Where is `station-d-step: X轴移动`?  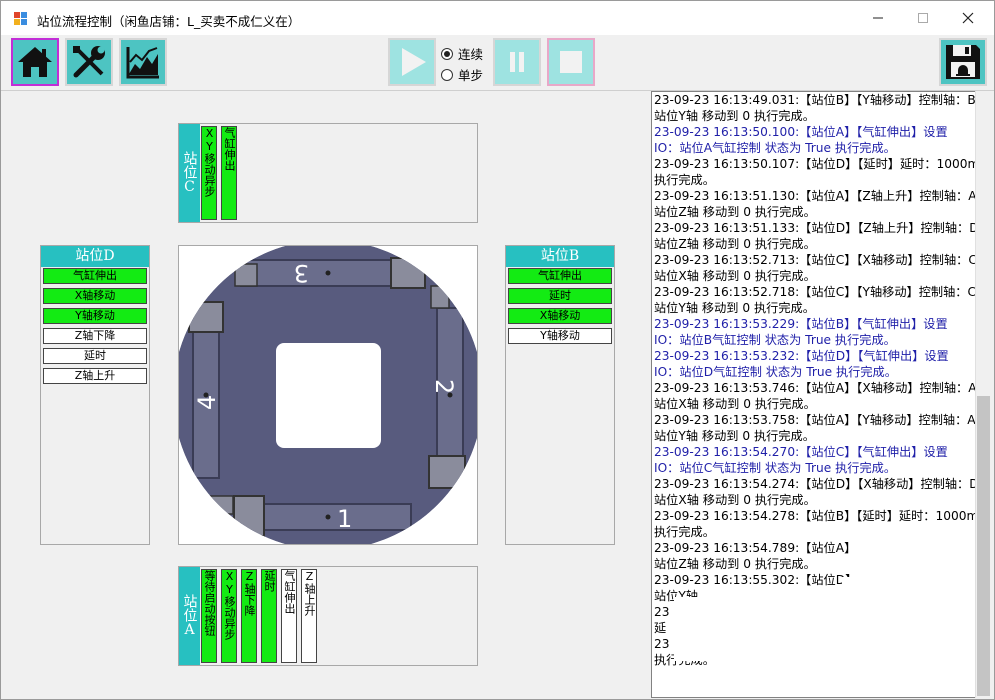
station-d-step: X轴移动 is located at coordinates (95, 296).